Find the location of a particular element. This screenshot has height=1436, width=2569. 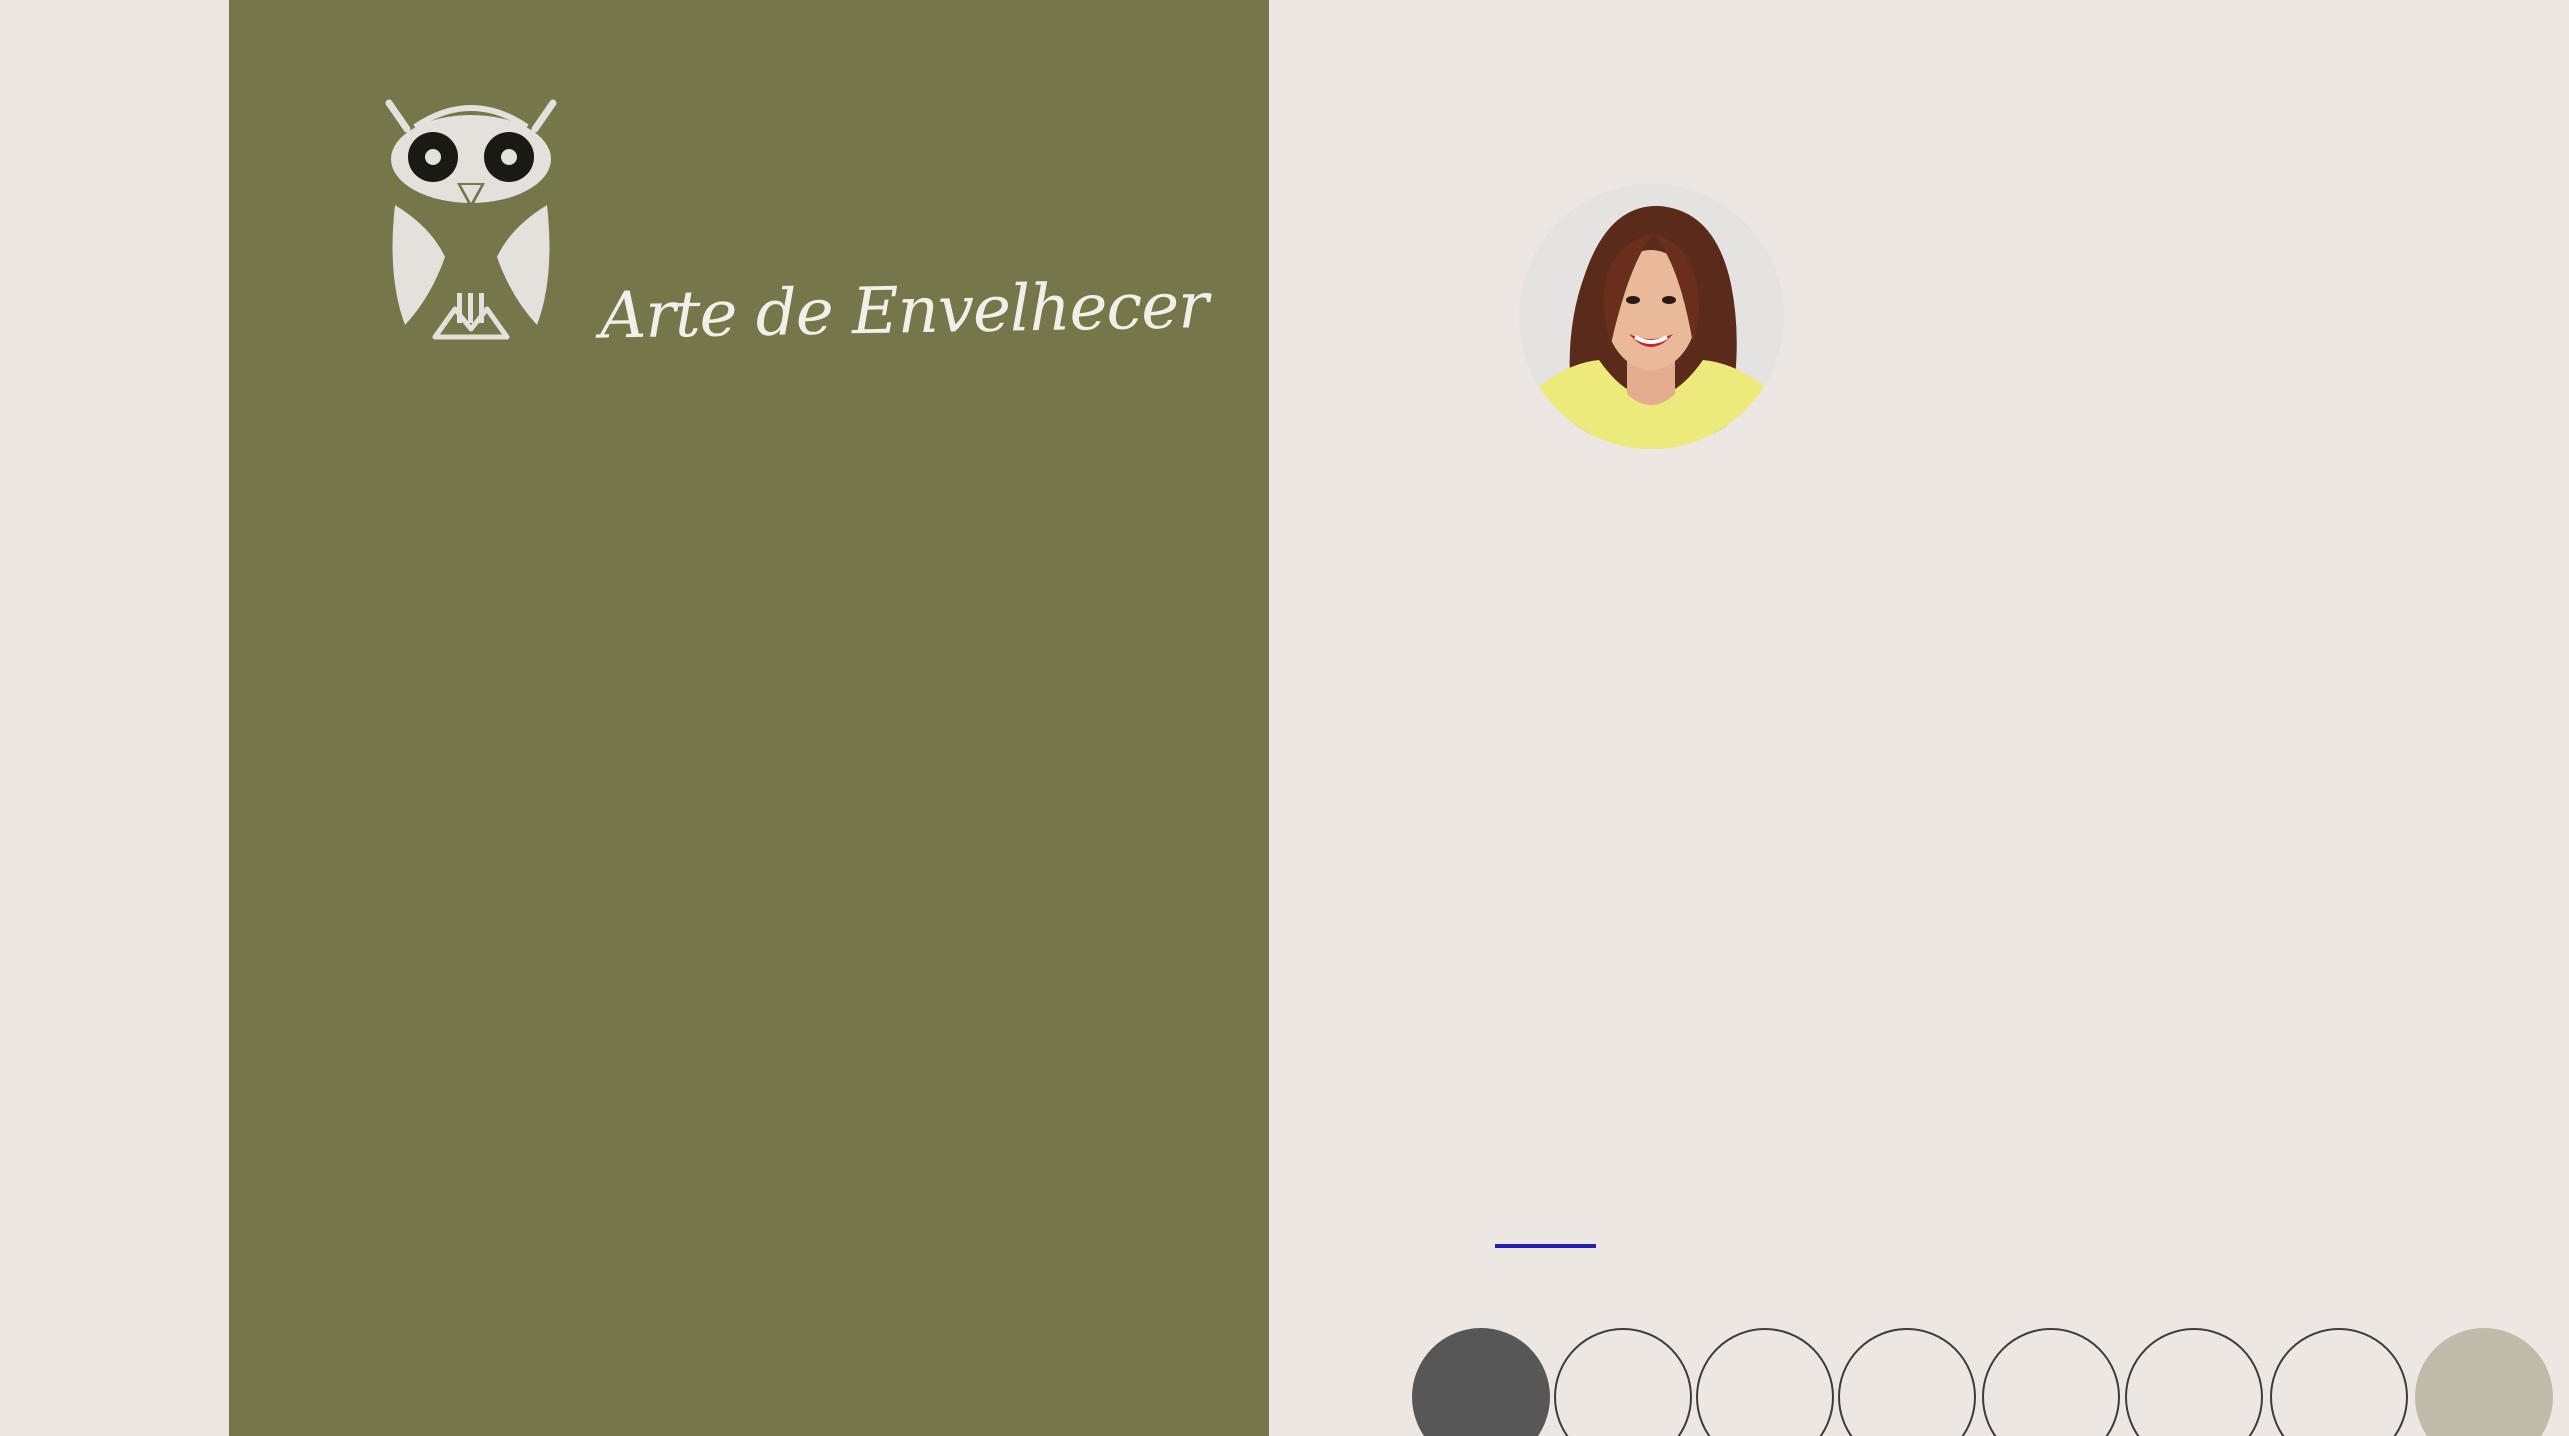

person-photo-icon is located at coordinates (1651, 316).